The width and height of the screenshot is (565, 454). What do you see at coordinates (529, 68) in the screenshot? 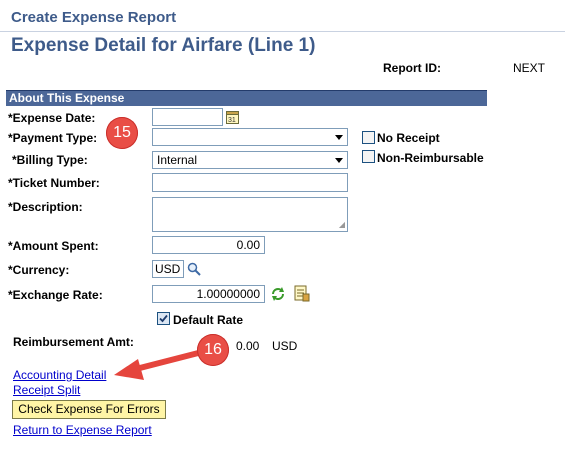
I see `report-id-value: NEXT` at bounding box center [529, 68].